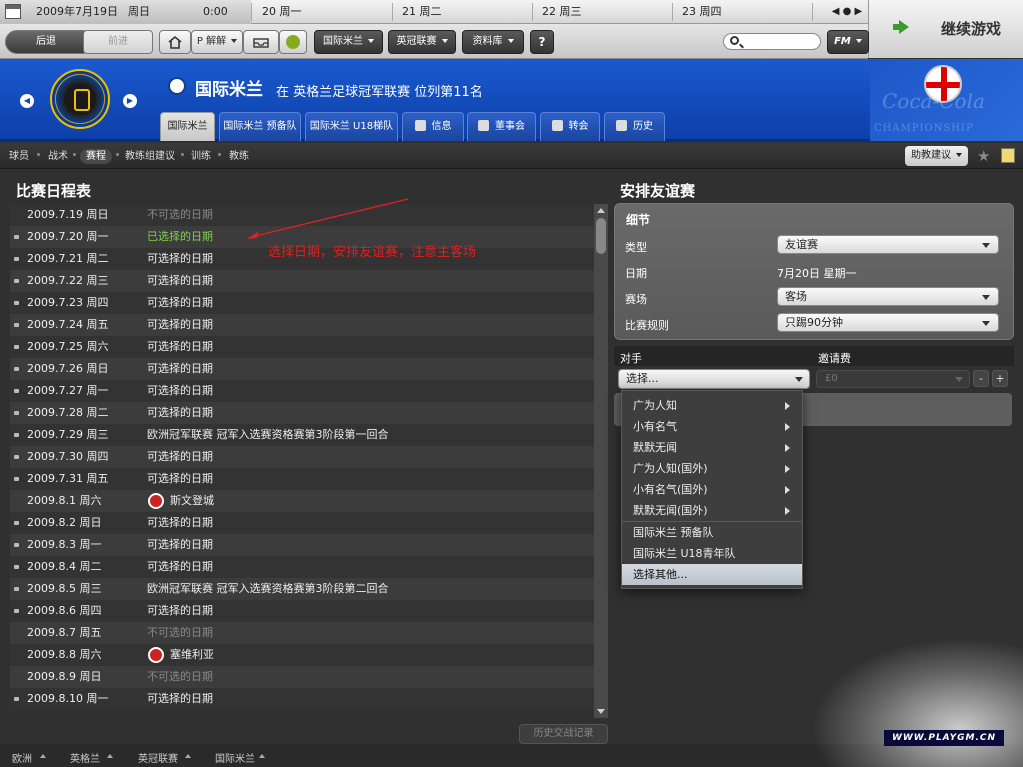 Image resolution: width=1023 pixels, height=767 pixels. I want to click on back-button: 后退, so click(46, 42).